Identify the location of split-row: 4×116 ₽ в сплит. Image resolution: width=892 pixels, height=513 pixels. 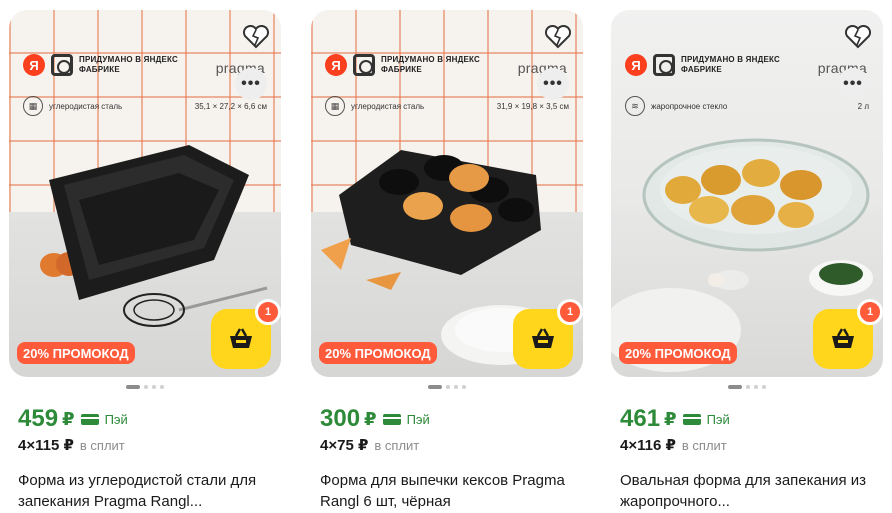
(673, 445).